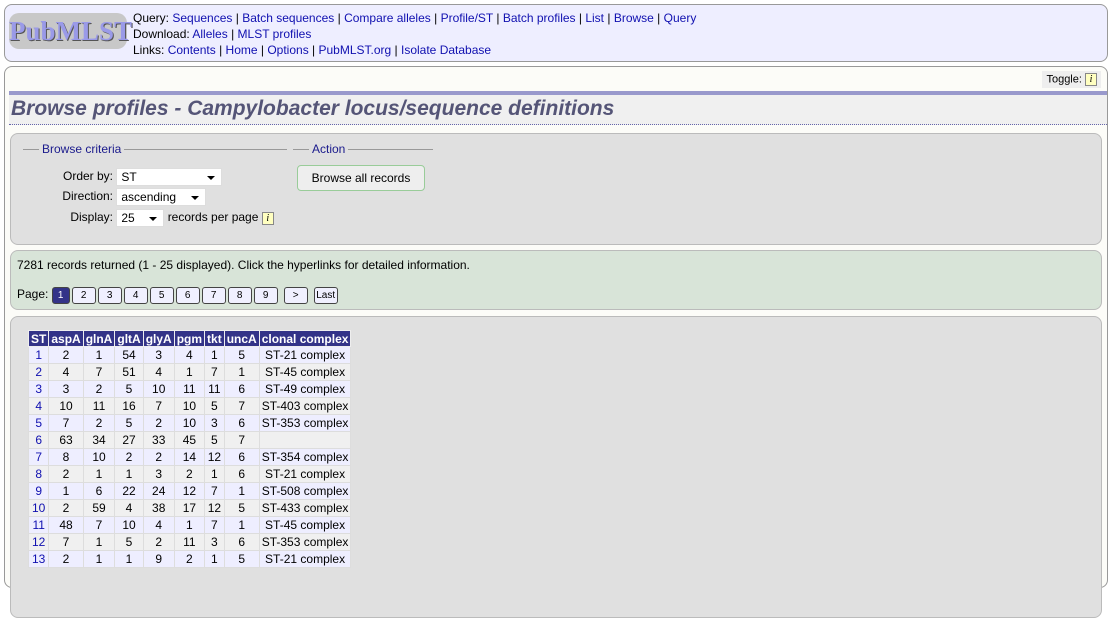  I want to click on st-link: 12, so click(38, 542).